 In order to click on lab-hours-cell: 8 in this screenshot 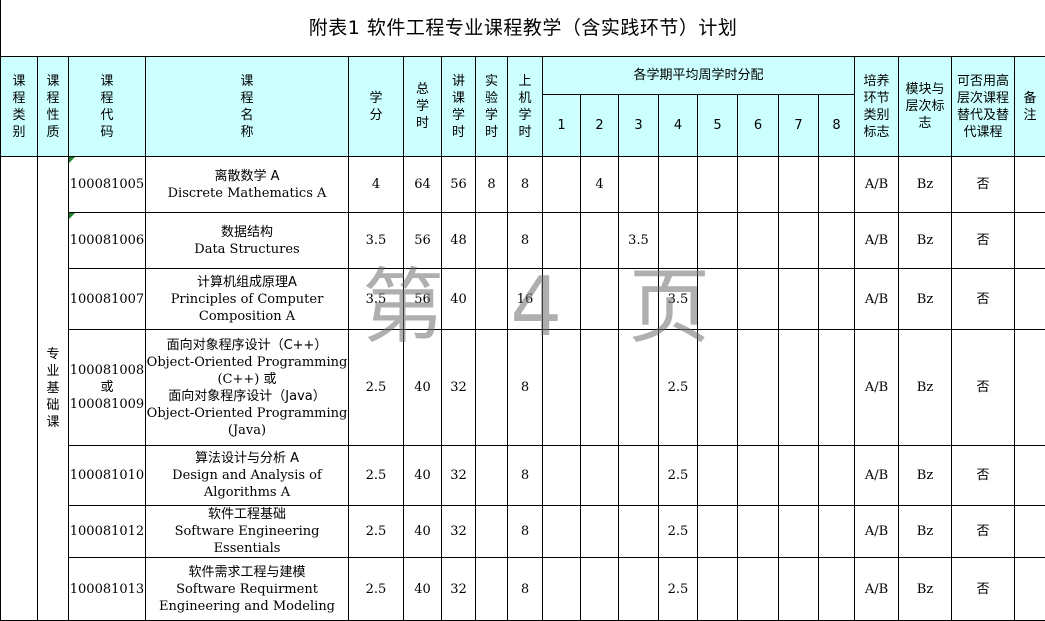, I will do `click(492, 185)`.